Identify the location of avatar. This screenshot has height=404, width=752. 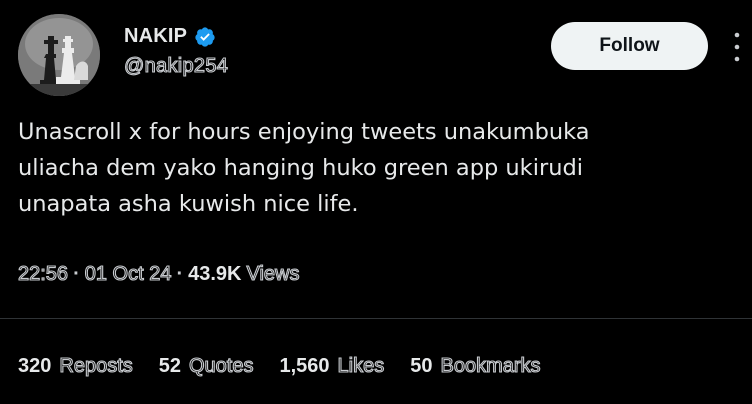
(59, 55).